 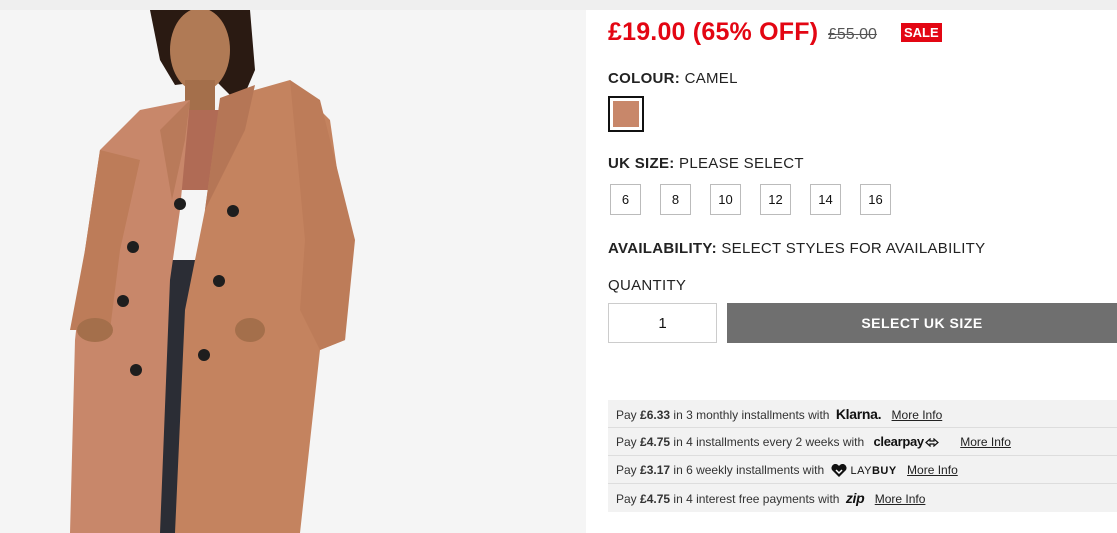 I want to click on quantity-input, so click(x=662, y=323).